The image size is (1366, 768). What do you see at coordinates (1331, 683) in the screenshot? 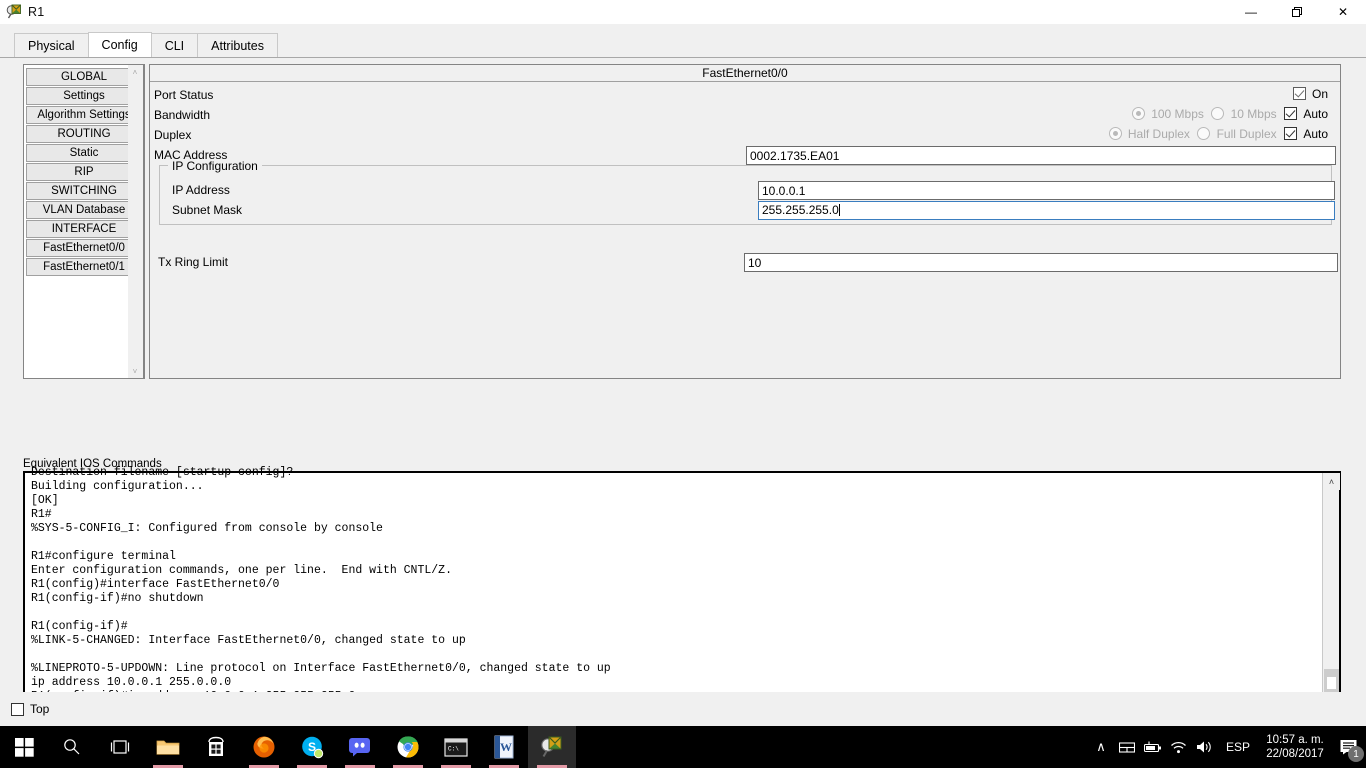
I see `ios-scroll-thumb-grip` at bounding box center [1331, 683].